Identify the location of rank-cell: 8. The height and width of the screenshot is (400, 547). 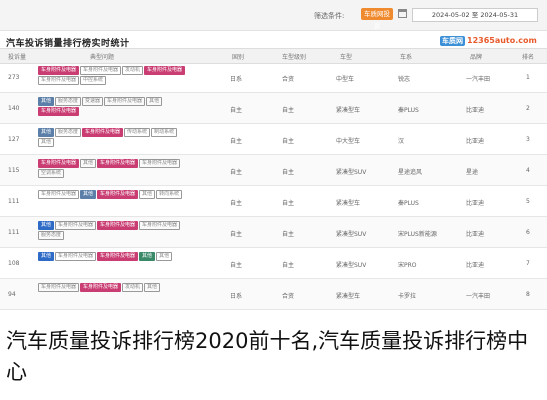
(528, 294).